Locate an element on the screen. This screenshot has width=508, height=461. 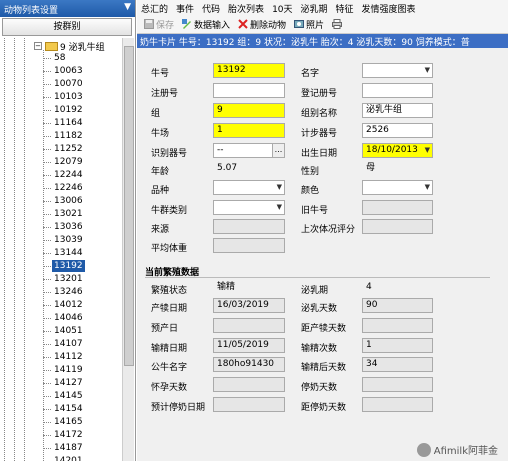
avg-weight-label: 平均体重 is located at coordinates (169, 249).